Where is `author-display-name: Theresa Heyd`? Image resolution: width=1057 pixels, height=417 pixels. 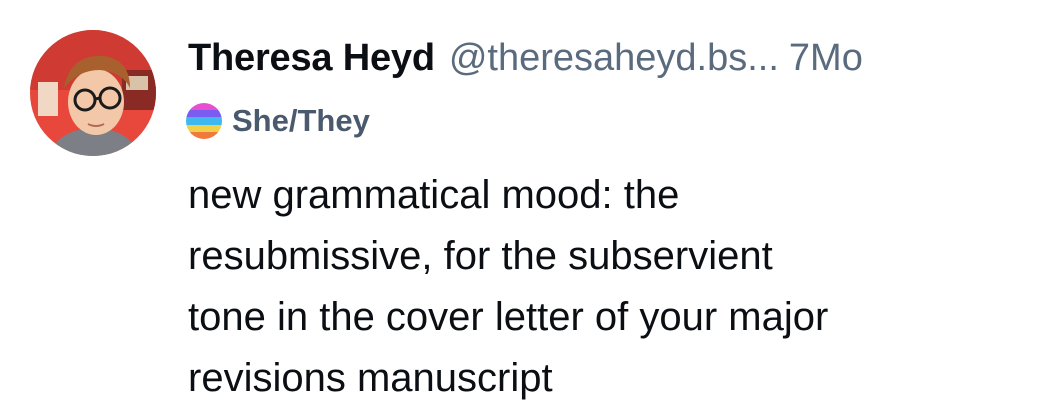
author-display-name: Theresa Heyd is located at coordinates (311, 58).